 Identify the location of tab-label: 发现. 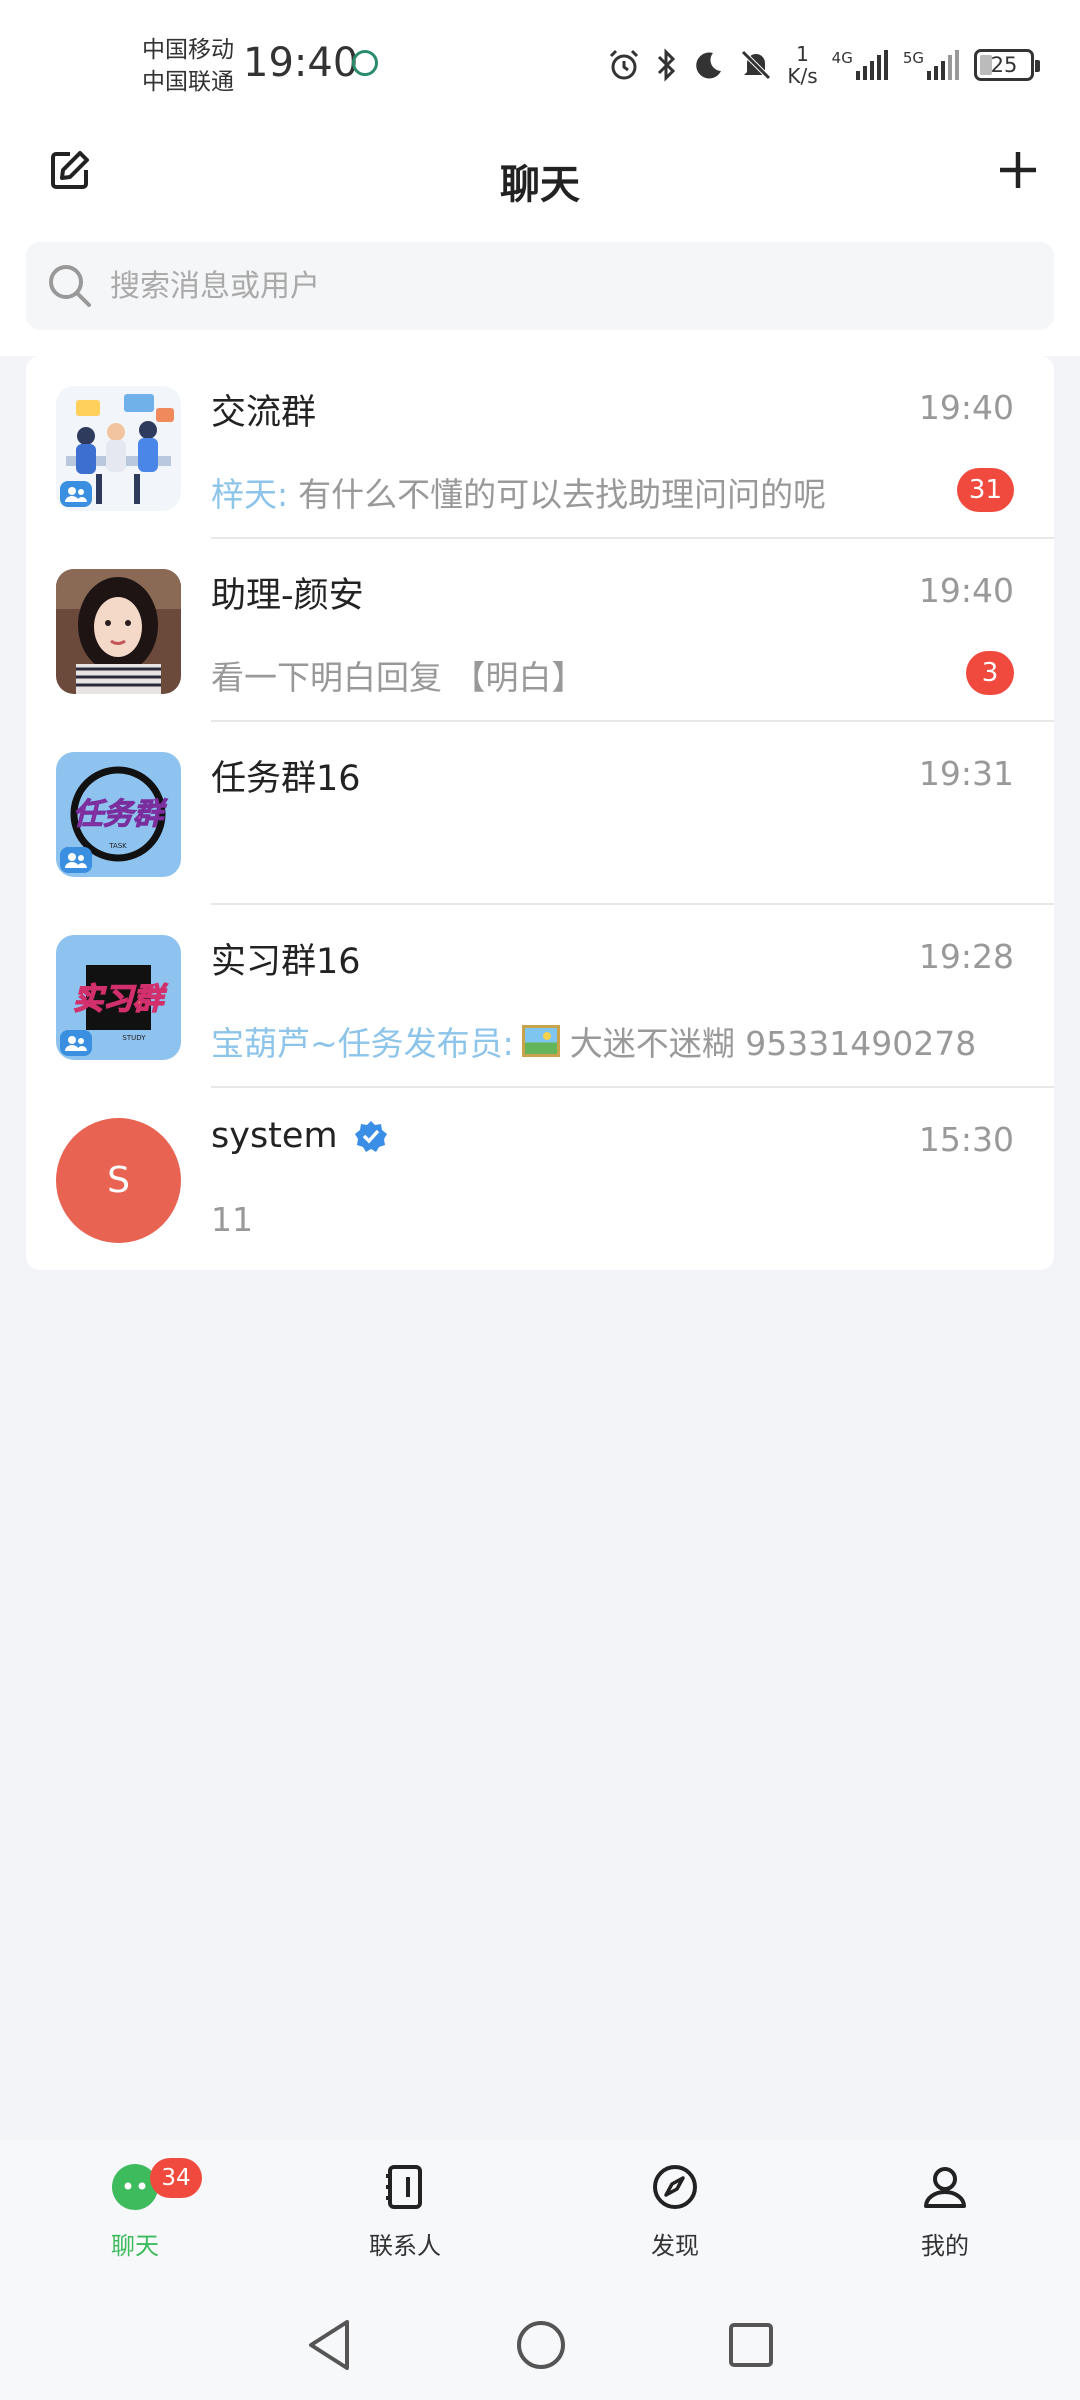
(675, 2246).